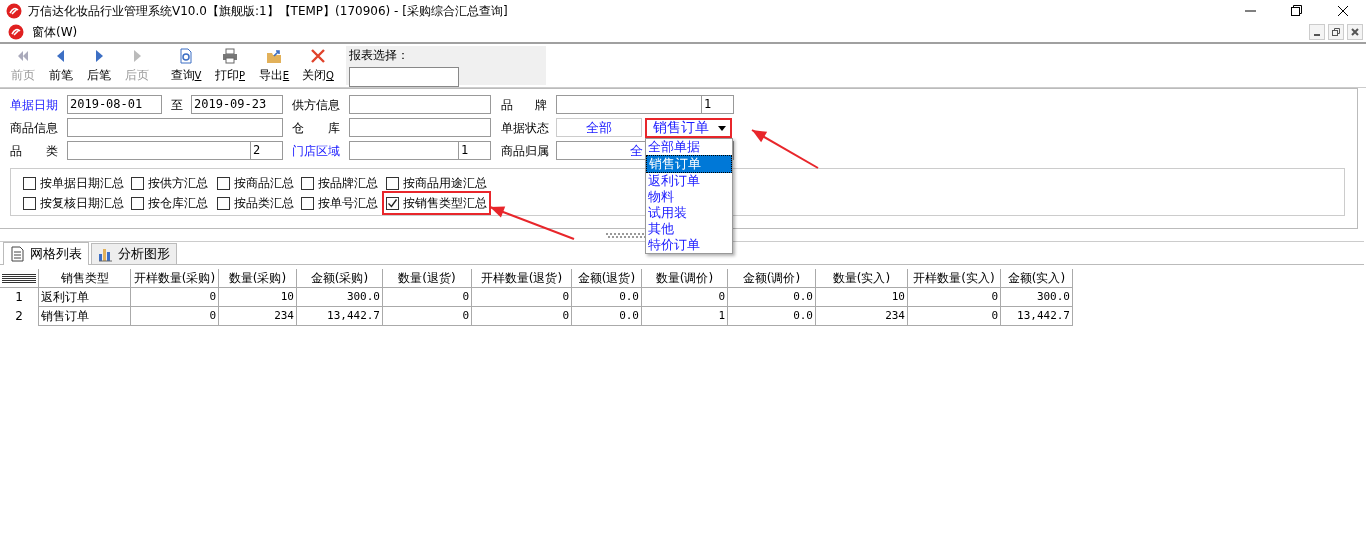 Image resolution: width=1366 pixels, height=546 pixels. I want to click on field-label: 报表选择：, so click(379, 55).